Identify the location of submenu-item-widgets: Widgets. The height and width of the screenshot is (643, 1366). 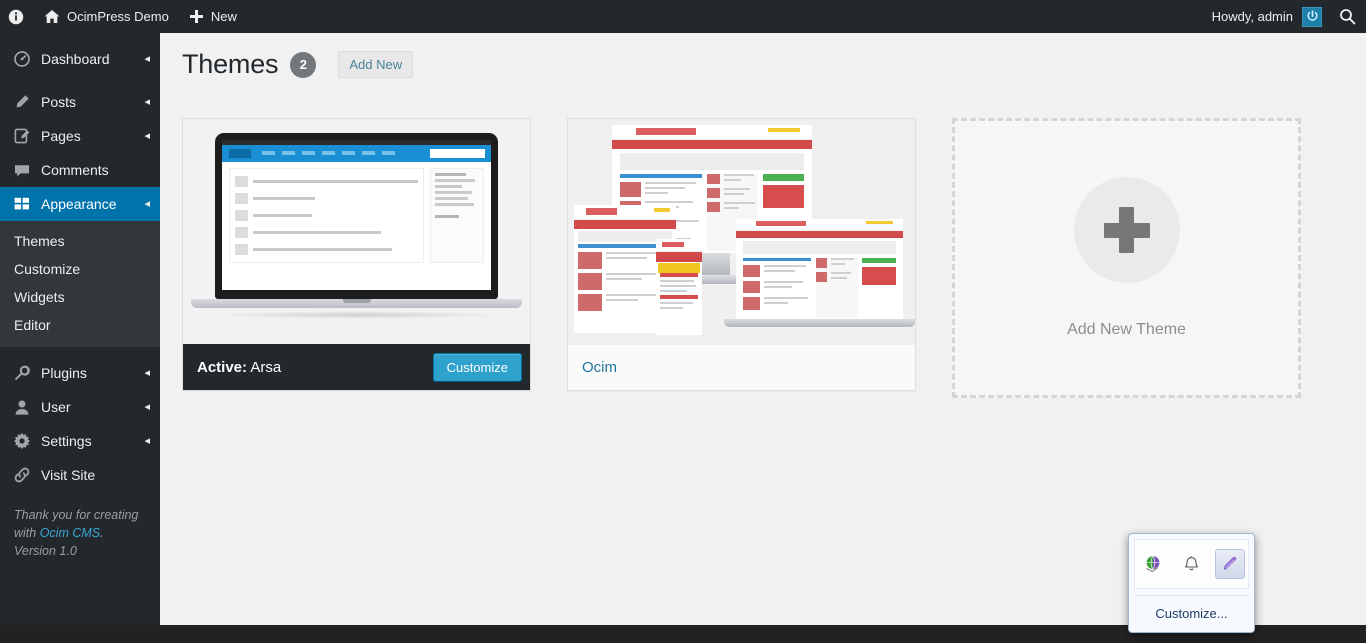
(80, 297).